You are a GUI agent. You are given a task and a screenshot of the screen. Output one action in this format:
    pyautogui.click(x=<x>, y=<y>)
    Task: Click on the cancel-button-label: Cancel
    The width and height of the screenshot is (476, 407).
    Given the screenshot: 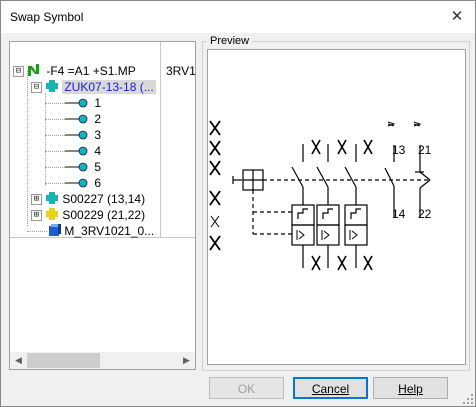 What is the action you would take?
    pyautogui.click(x=330, y=389)
    